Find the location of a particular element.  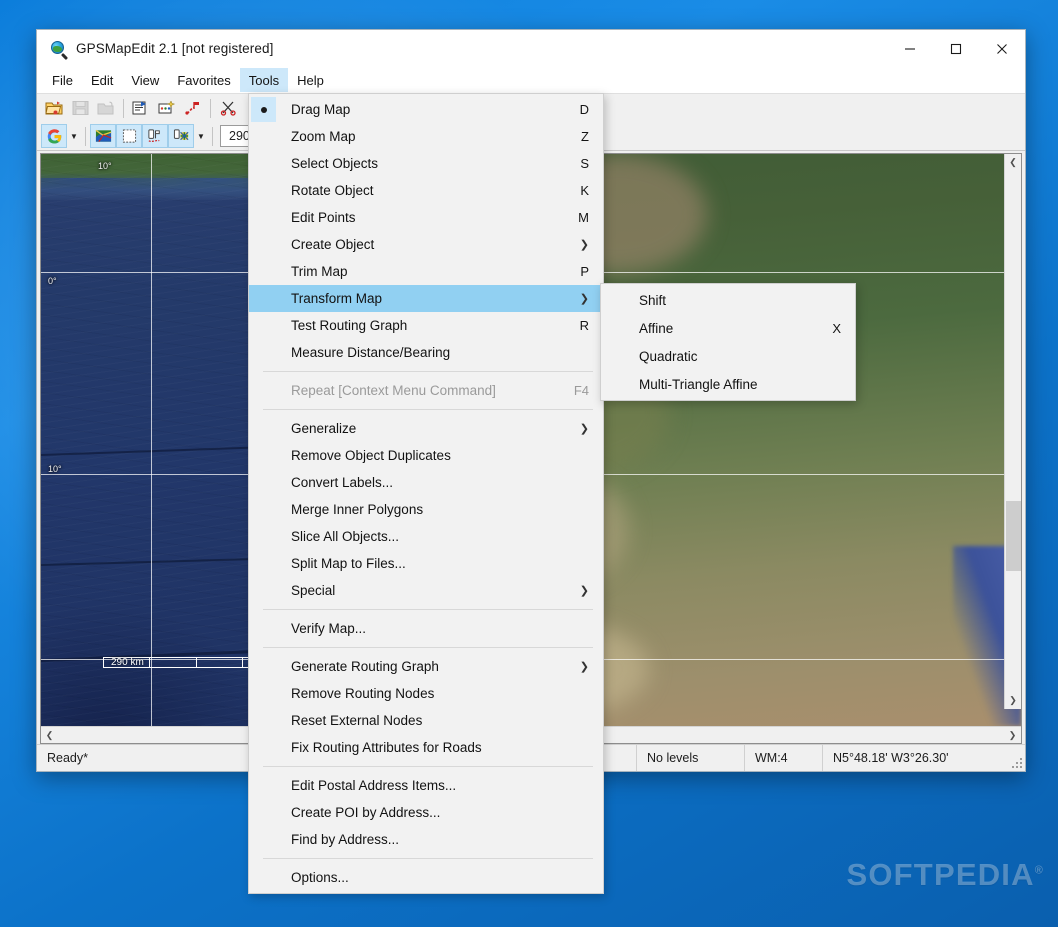

menu-item-label: Repeat [Context Menu Command] is located at coordinates (393, 390).